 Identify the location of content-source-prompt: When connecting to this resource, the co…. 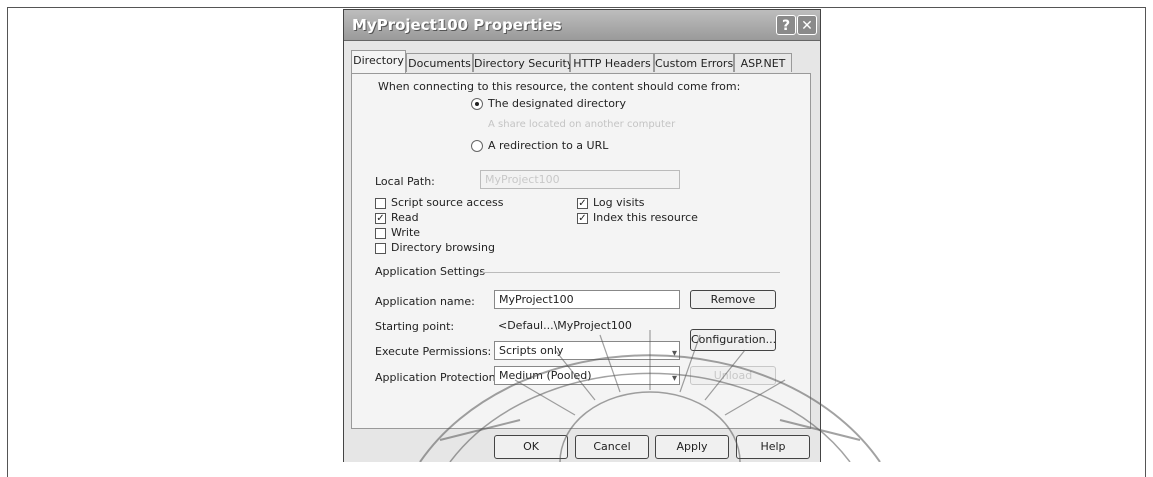
(559, 86).